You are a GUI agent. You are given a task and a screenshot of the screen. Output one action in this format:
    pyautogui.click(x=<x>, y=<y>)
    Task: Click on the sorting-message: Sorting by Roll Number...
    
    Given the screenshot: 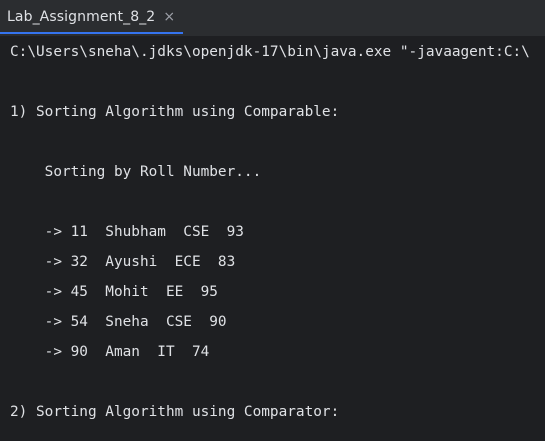 What is the action you would take?
    pyautogui.click(x=136, y=172)
    